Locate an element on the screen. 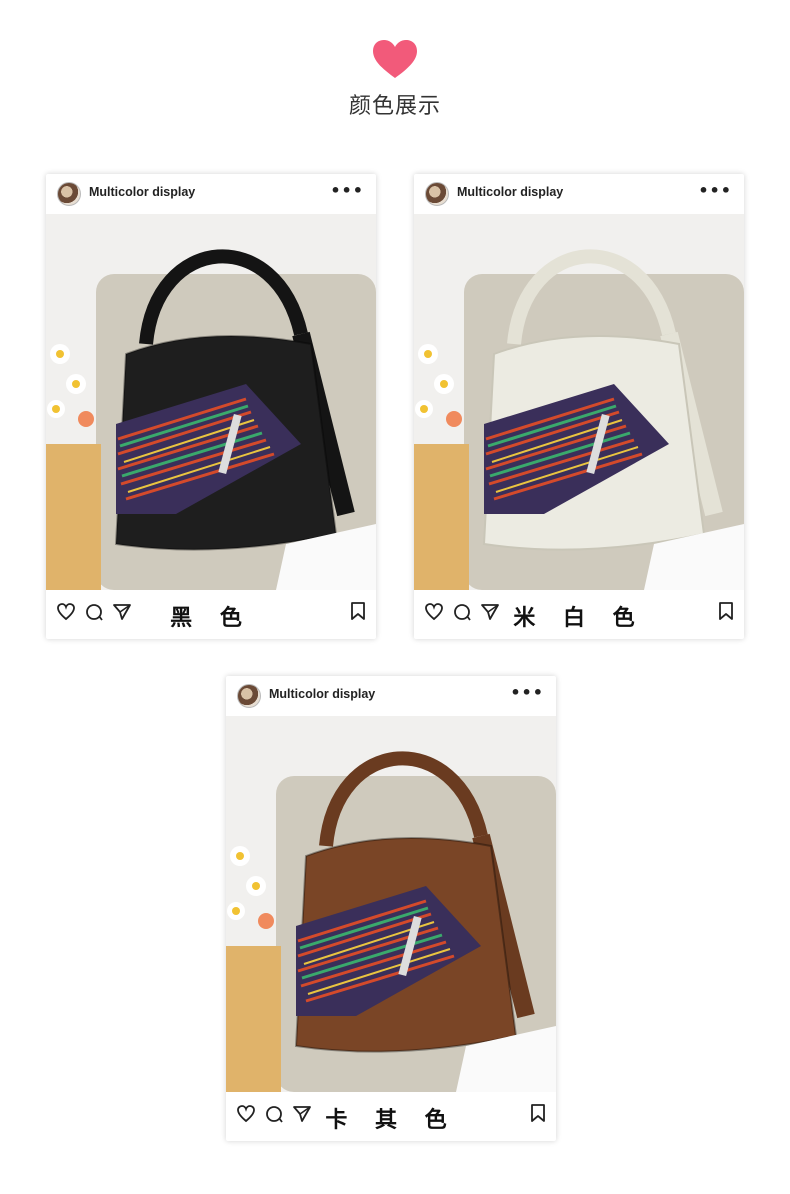 This screenshot has width=790, height=1194. card-actions: 黑 色 is located at coordinates (211, 614).